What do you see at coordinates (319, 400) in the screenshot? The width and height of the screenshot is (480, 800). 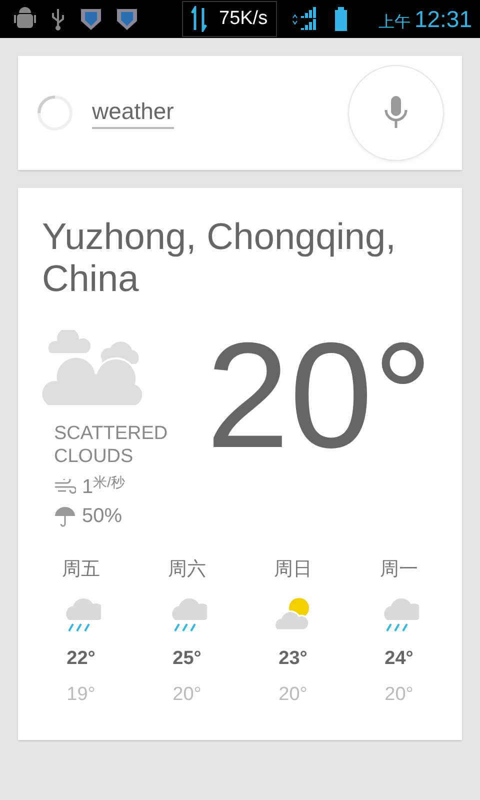 I see `current-temperature: 20°` at bounding box center [319, 400].